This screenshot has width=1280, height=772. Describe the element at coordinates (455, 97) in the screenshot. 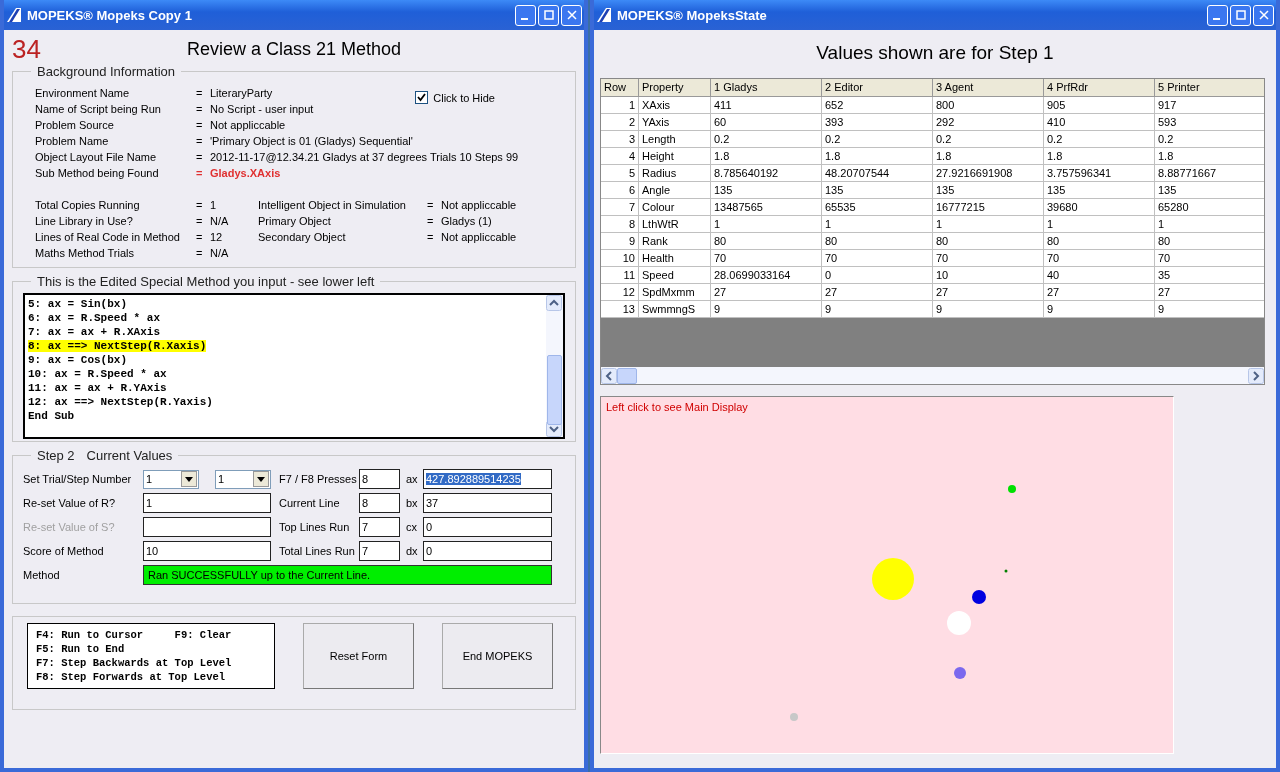

I see `hide-checkbox: Click to Hide` at that location.